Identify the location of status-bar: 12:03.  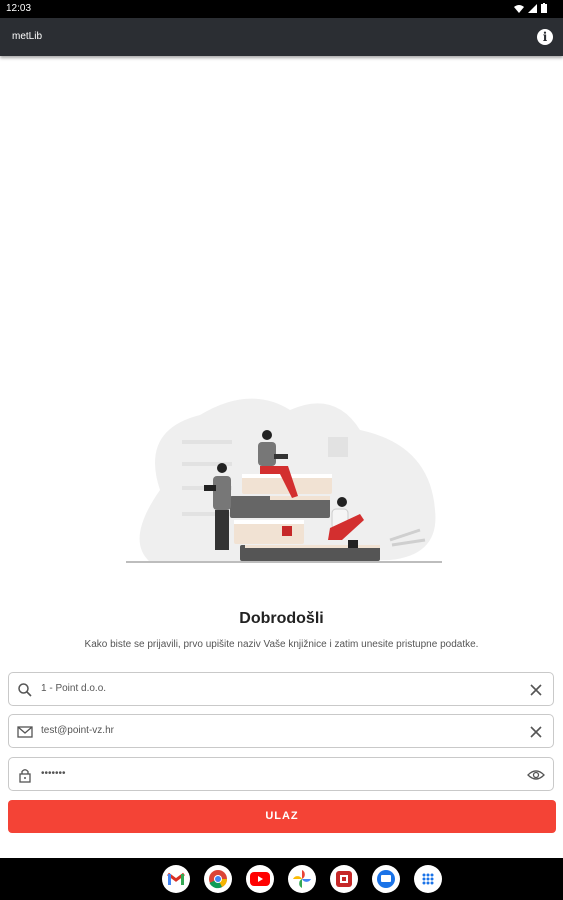
(281, 9).